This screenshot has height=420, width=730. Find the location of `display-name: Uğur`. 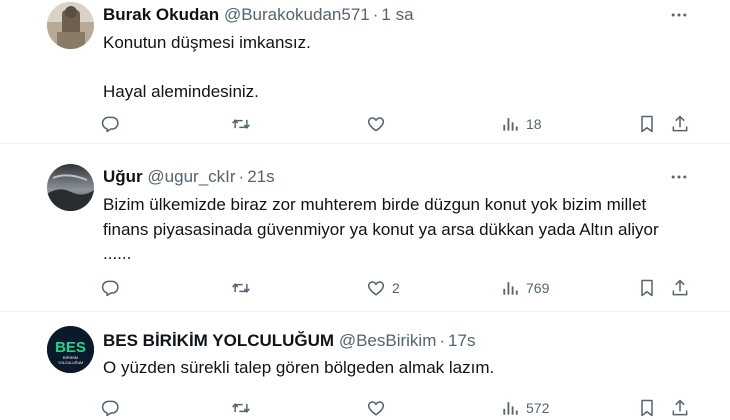

display-name: Uğur is located at coordinates (123, 176).